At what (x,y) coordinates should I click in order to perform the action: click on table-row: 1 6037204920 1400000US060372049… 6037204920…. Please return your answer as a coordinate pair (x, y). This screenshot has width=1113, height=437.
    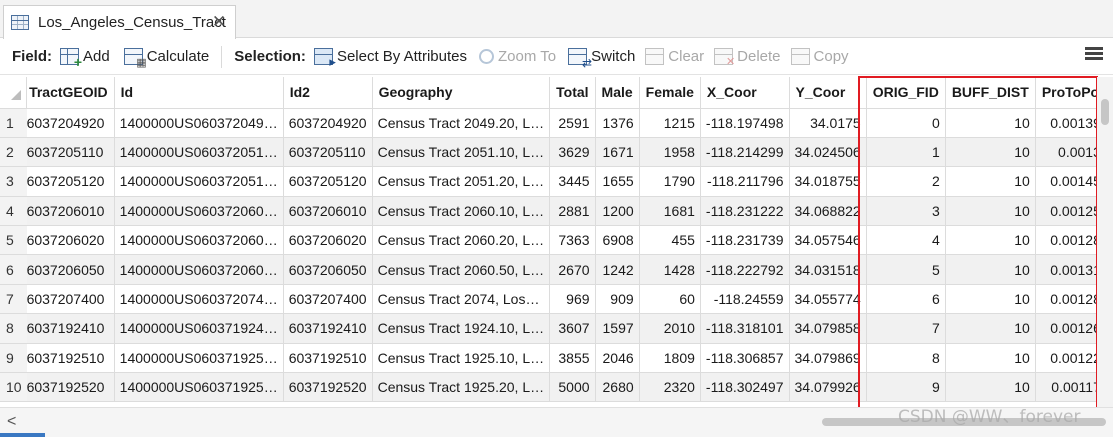
    Looking at the image, I should click on (548, 123).